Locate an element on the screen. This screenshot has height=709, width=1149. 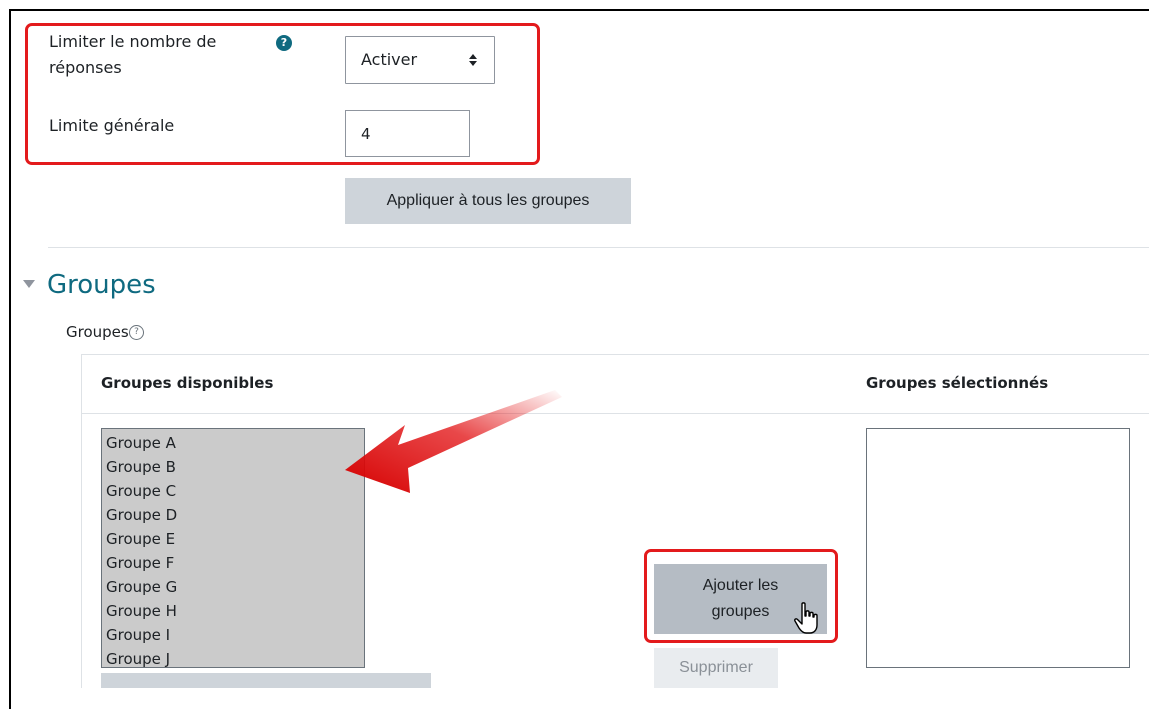
apply-all-groups-button: Appliquer à tous les groupes is located at coordinates (488, 201).